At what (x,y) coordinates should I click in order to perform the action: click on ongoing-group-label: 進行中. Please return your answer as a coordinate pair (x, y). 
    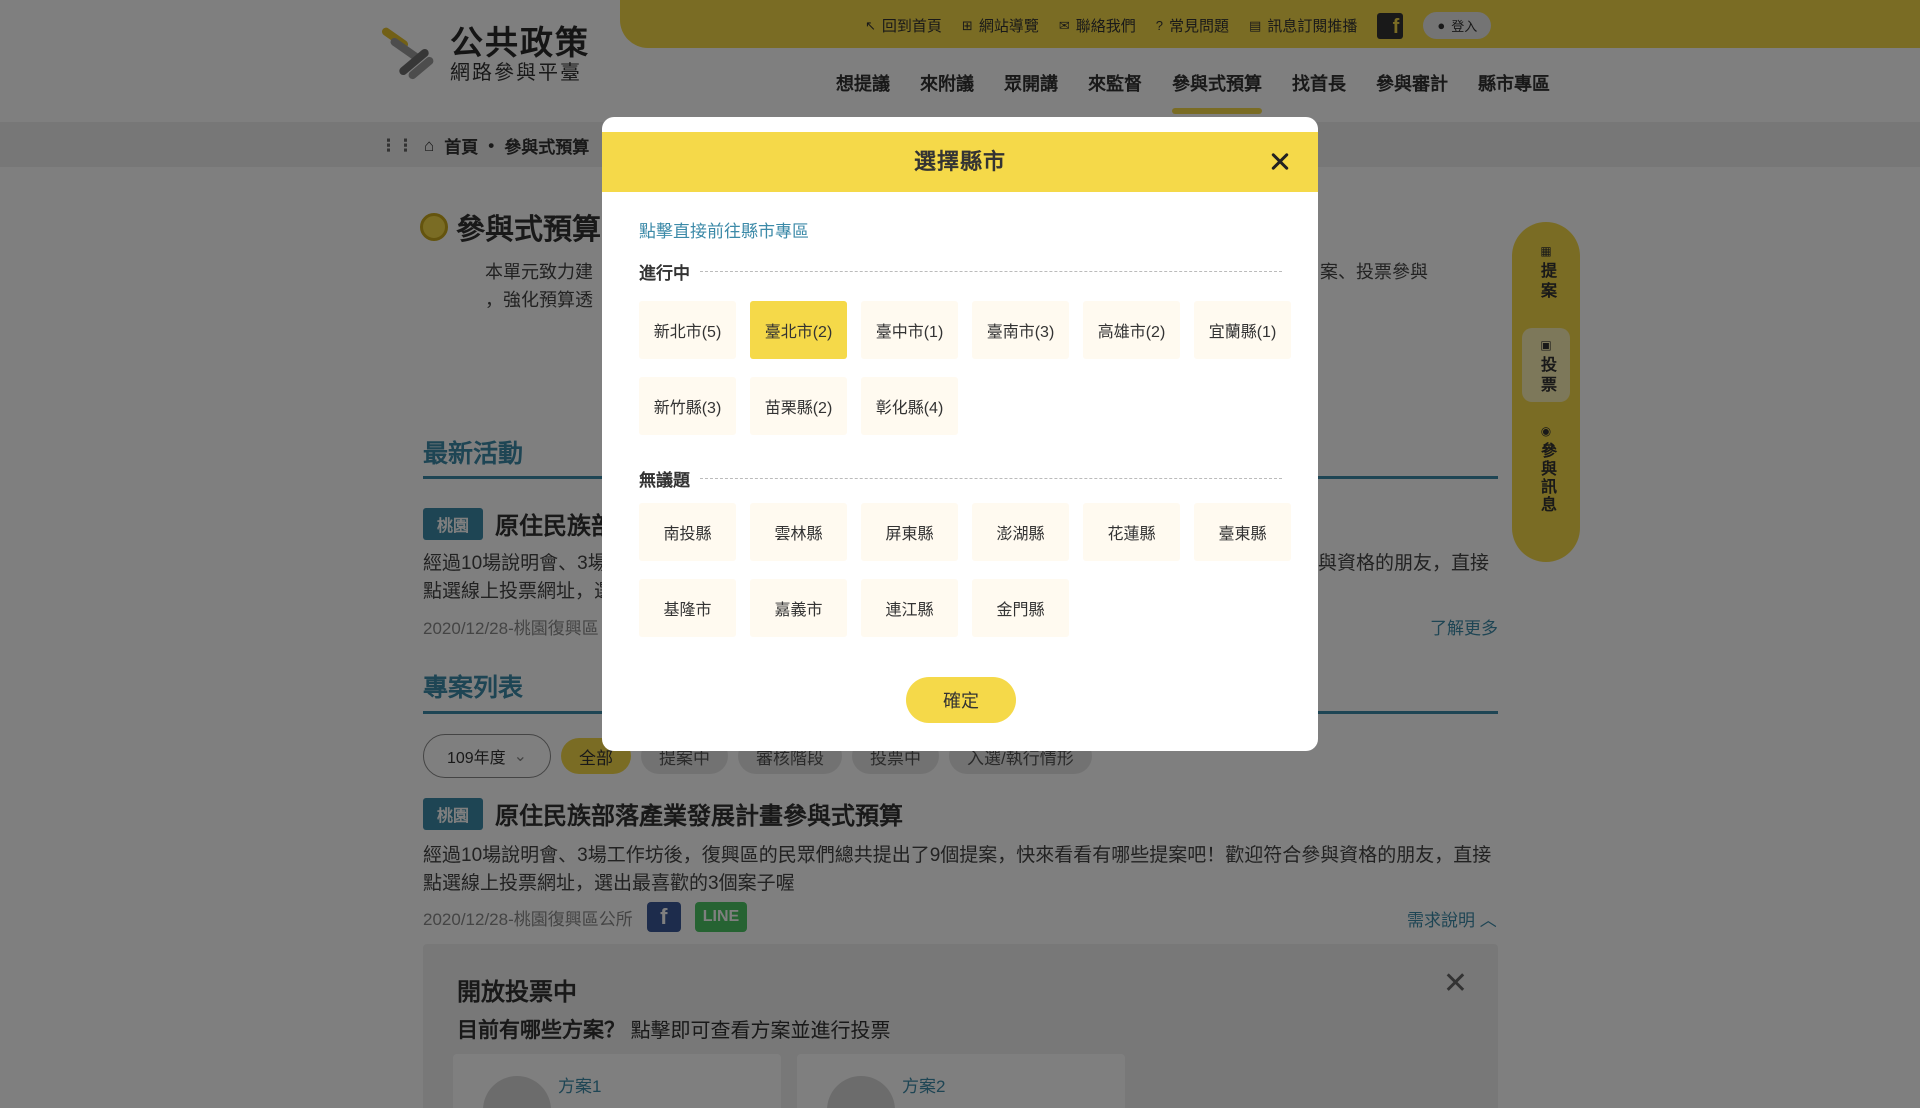
    Looking at the image, I should click on (960, 271).